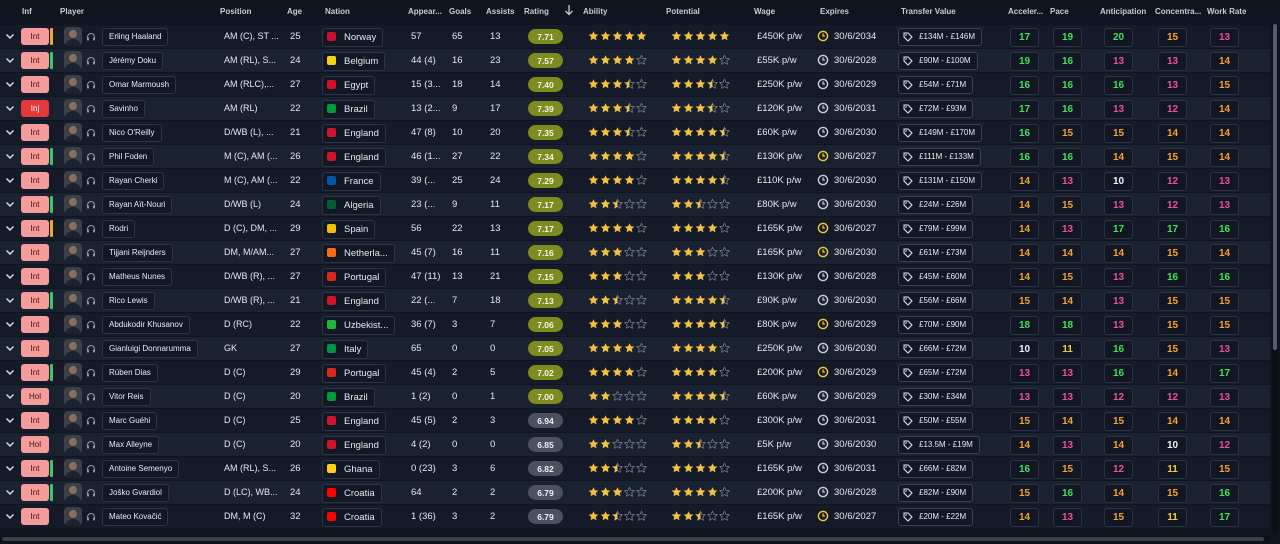 The width and height of the screenshot is (1280, 544). What do you see at coordinates (128, 301) in the screenshot?
I see `player-name: Rico Lewis` at bounding box center [128, 301].